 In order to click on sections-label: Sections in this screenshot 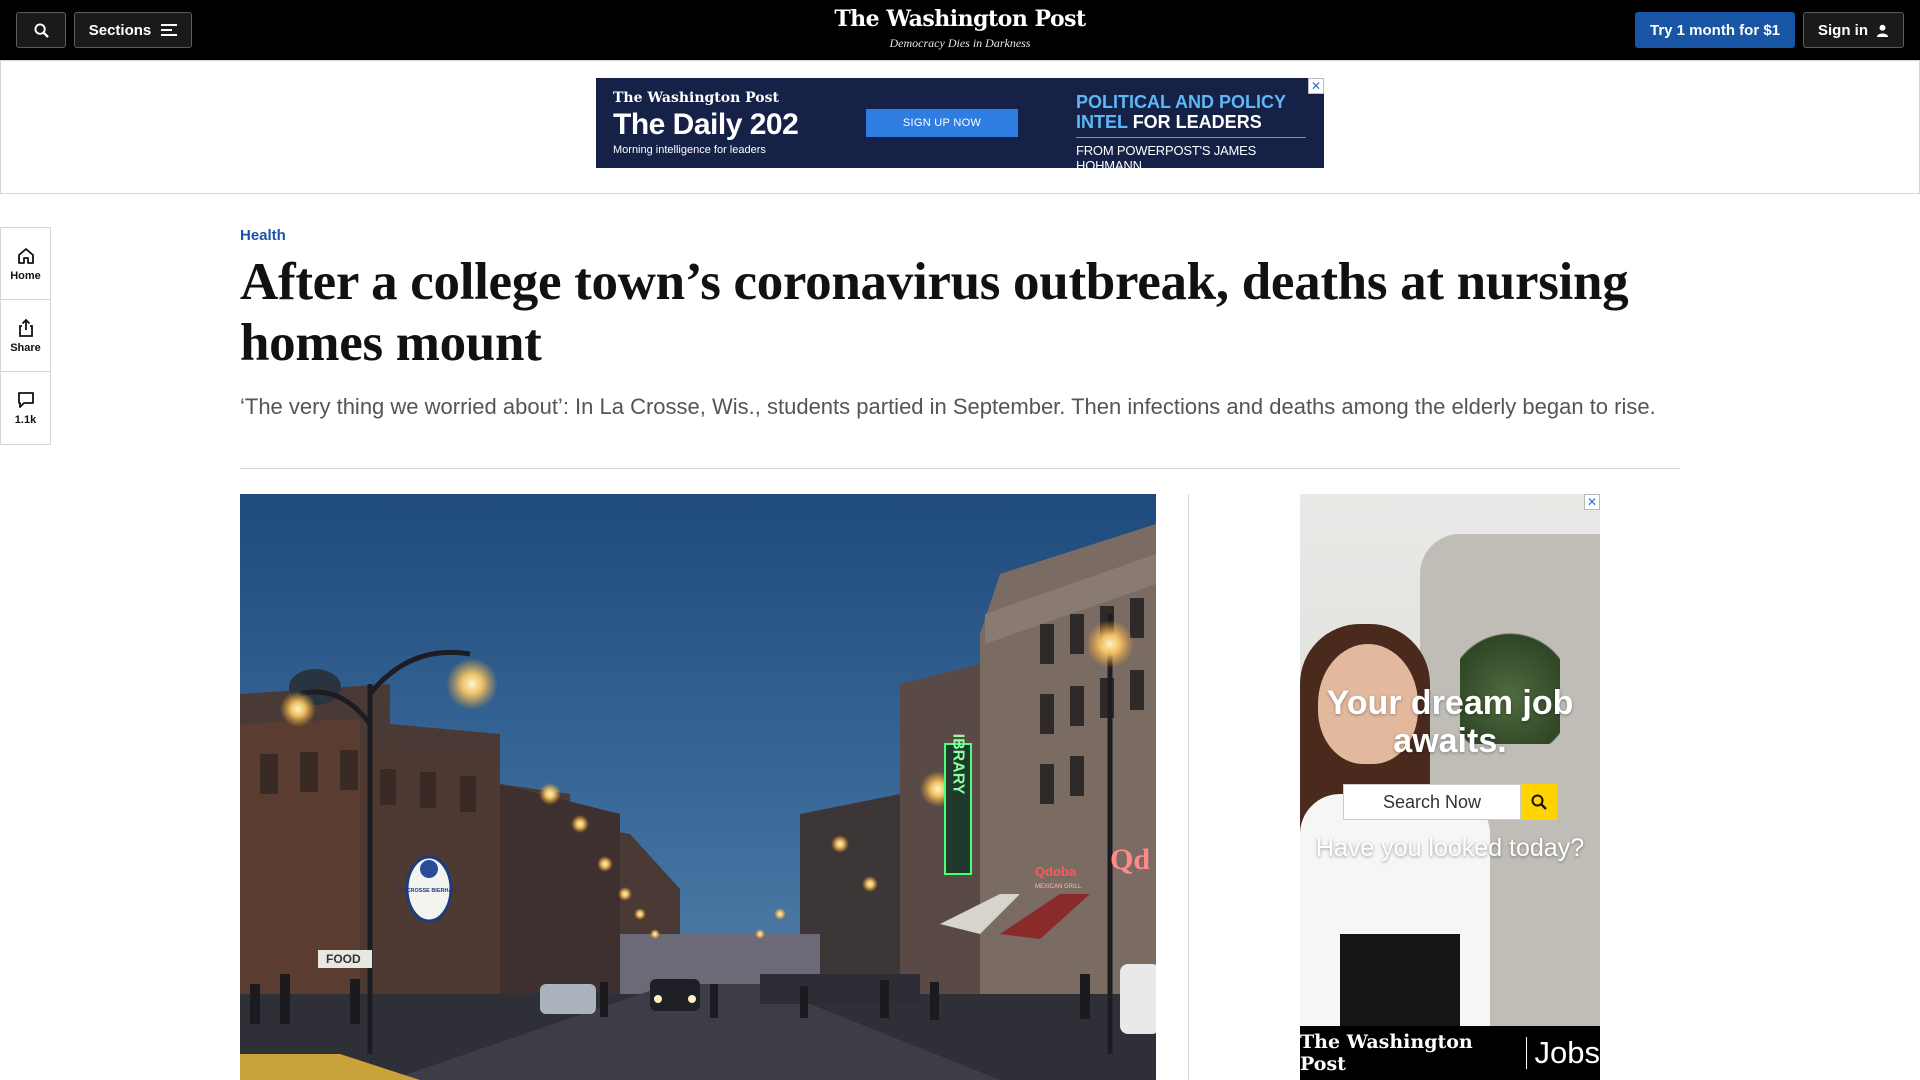, I will do `click(120, 30)`.